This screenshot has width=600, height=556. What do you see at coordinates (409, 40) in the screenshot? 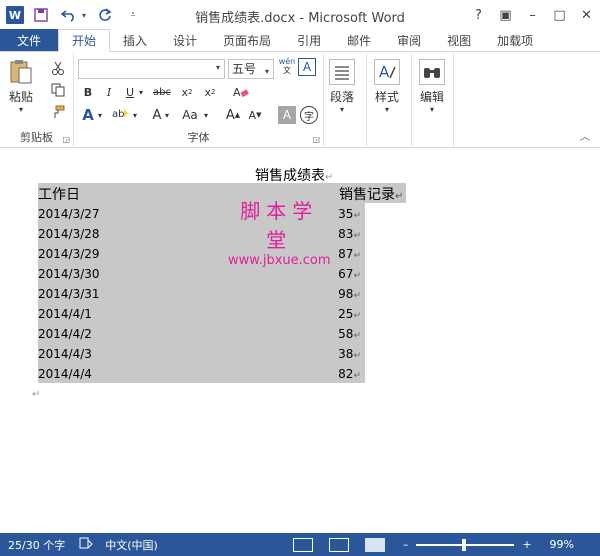
I see `tab-review: 审阅` at bounding box center [409, 40].